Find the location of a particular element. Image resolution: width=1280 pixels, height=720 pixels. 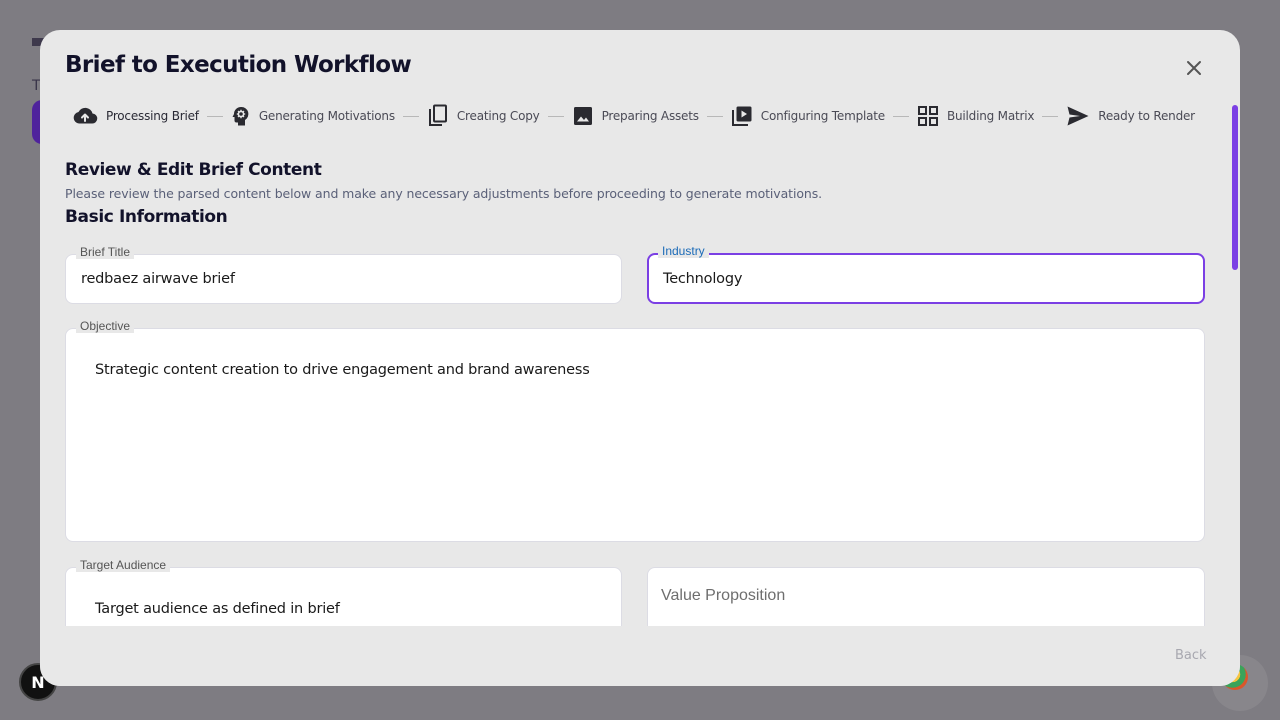

step-label: Creating Copy is located at coordinates (498, 116).